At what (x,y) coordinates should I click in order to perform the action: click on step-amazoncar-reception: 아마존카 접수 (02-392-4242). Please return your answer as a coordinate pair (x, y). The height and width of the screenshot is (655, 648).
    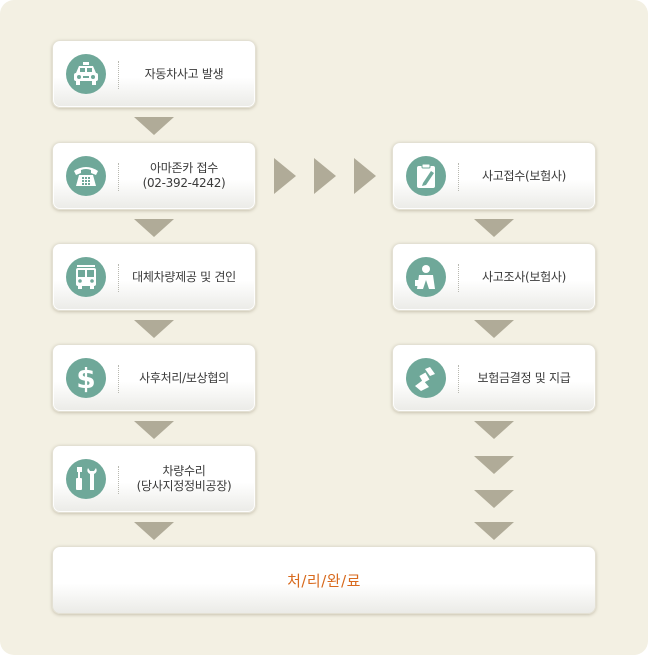
    Looking at the image, I should click on (154, 176).